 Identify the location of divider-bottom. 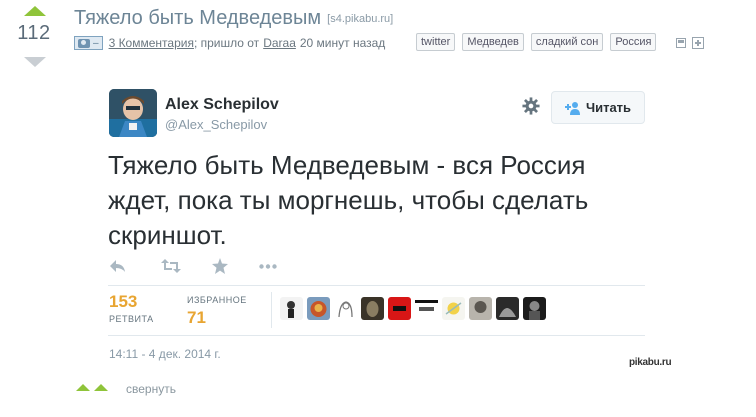
(376, 335).